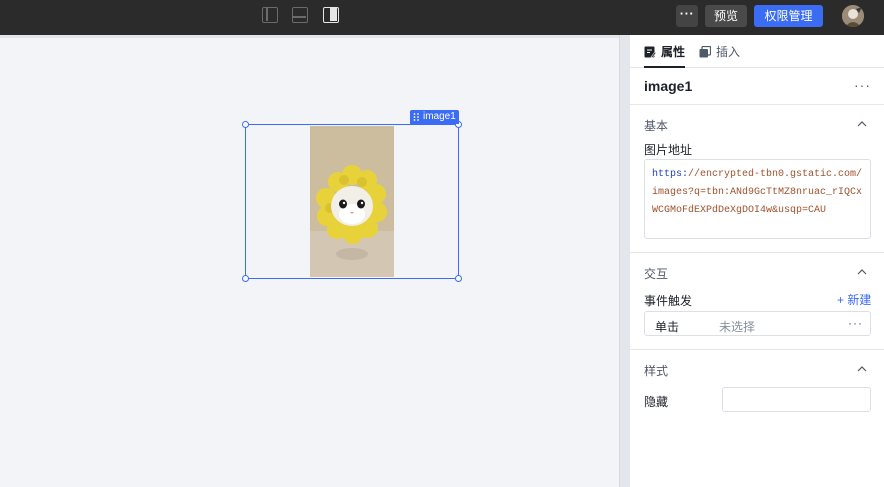 This screenshot has width=884, height=487. Describe the element at coordinates (668, 86) in the screenshot. I see `component-name: image1` at that location.